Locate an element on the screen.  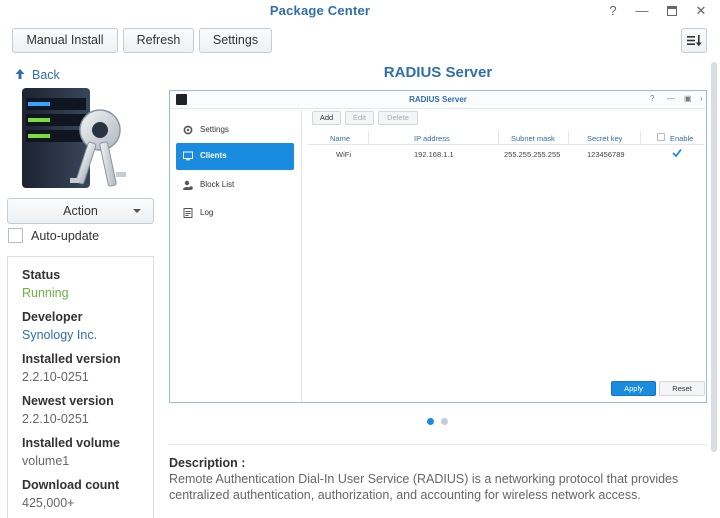
preview-title-bar: RADIUS Server ? — ▣ › is located at coordinates (438, 100).